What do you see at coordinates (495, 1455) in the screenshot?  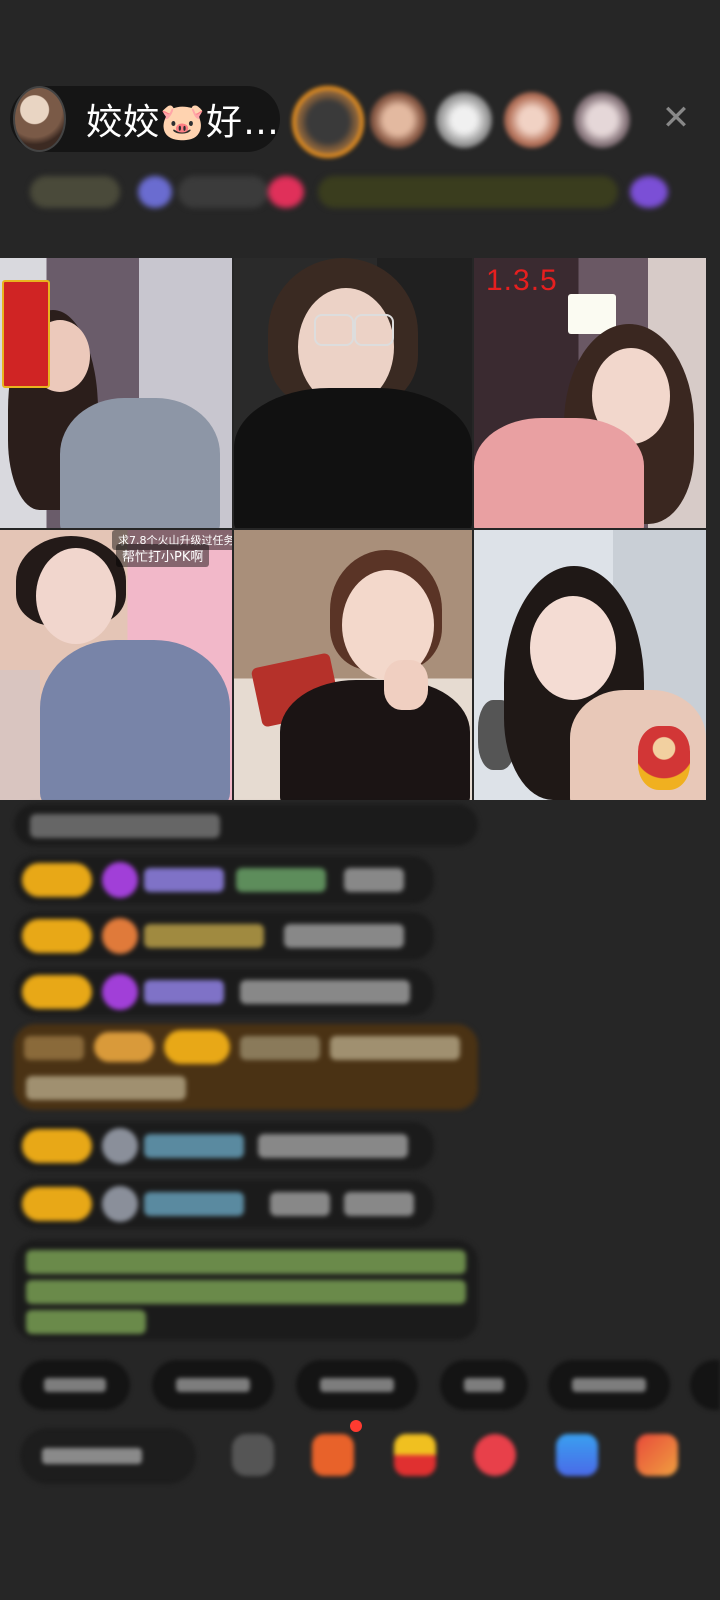 I see `like-icon` at bounding box center [495, 1455].